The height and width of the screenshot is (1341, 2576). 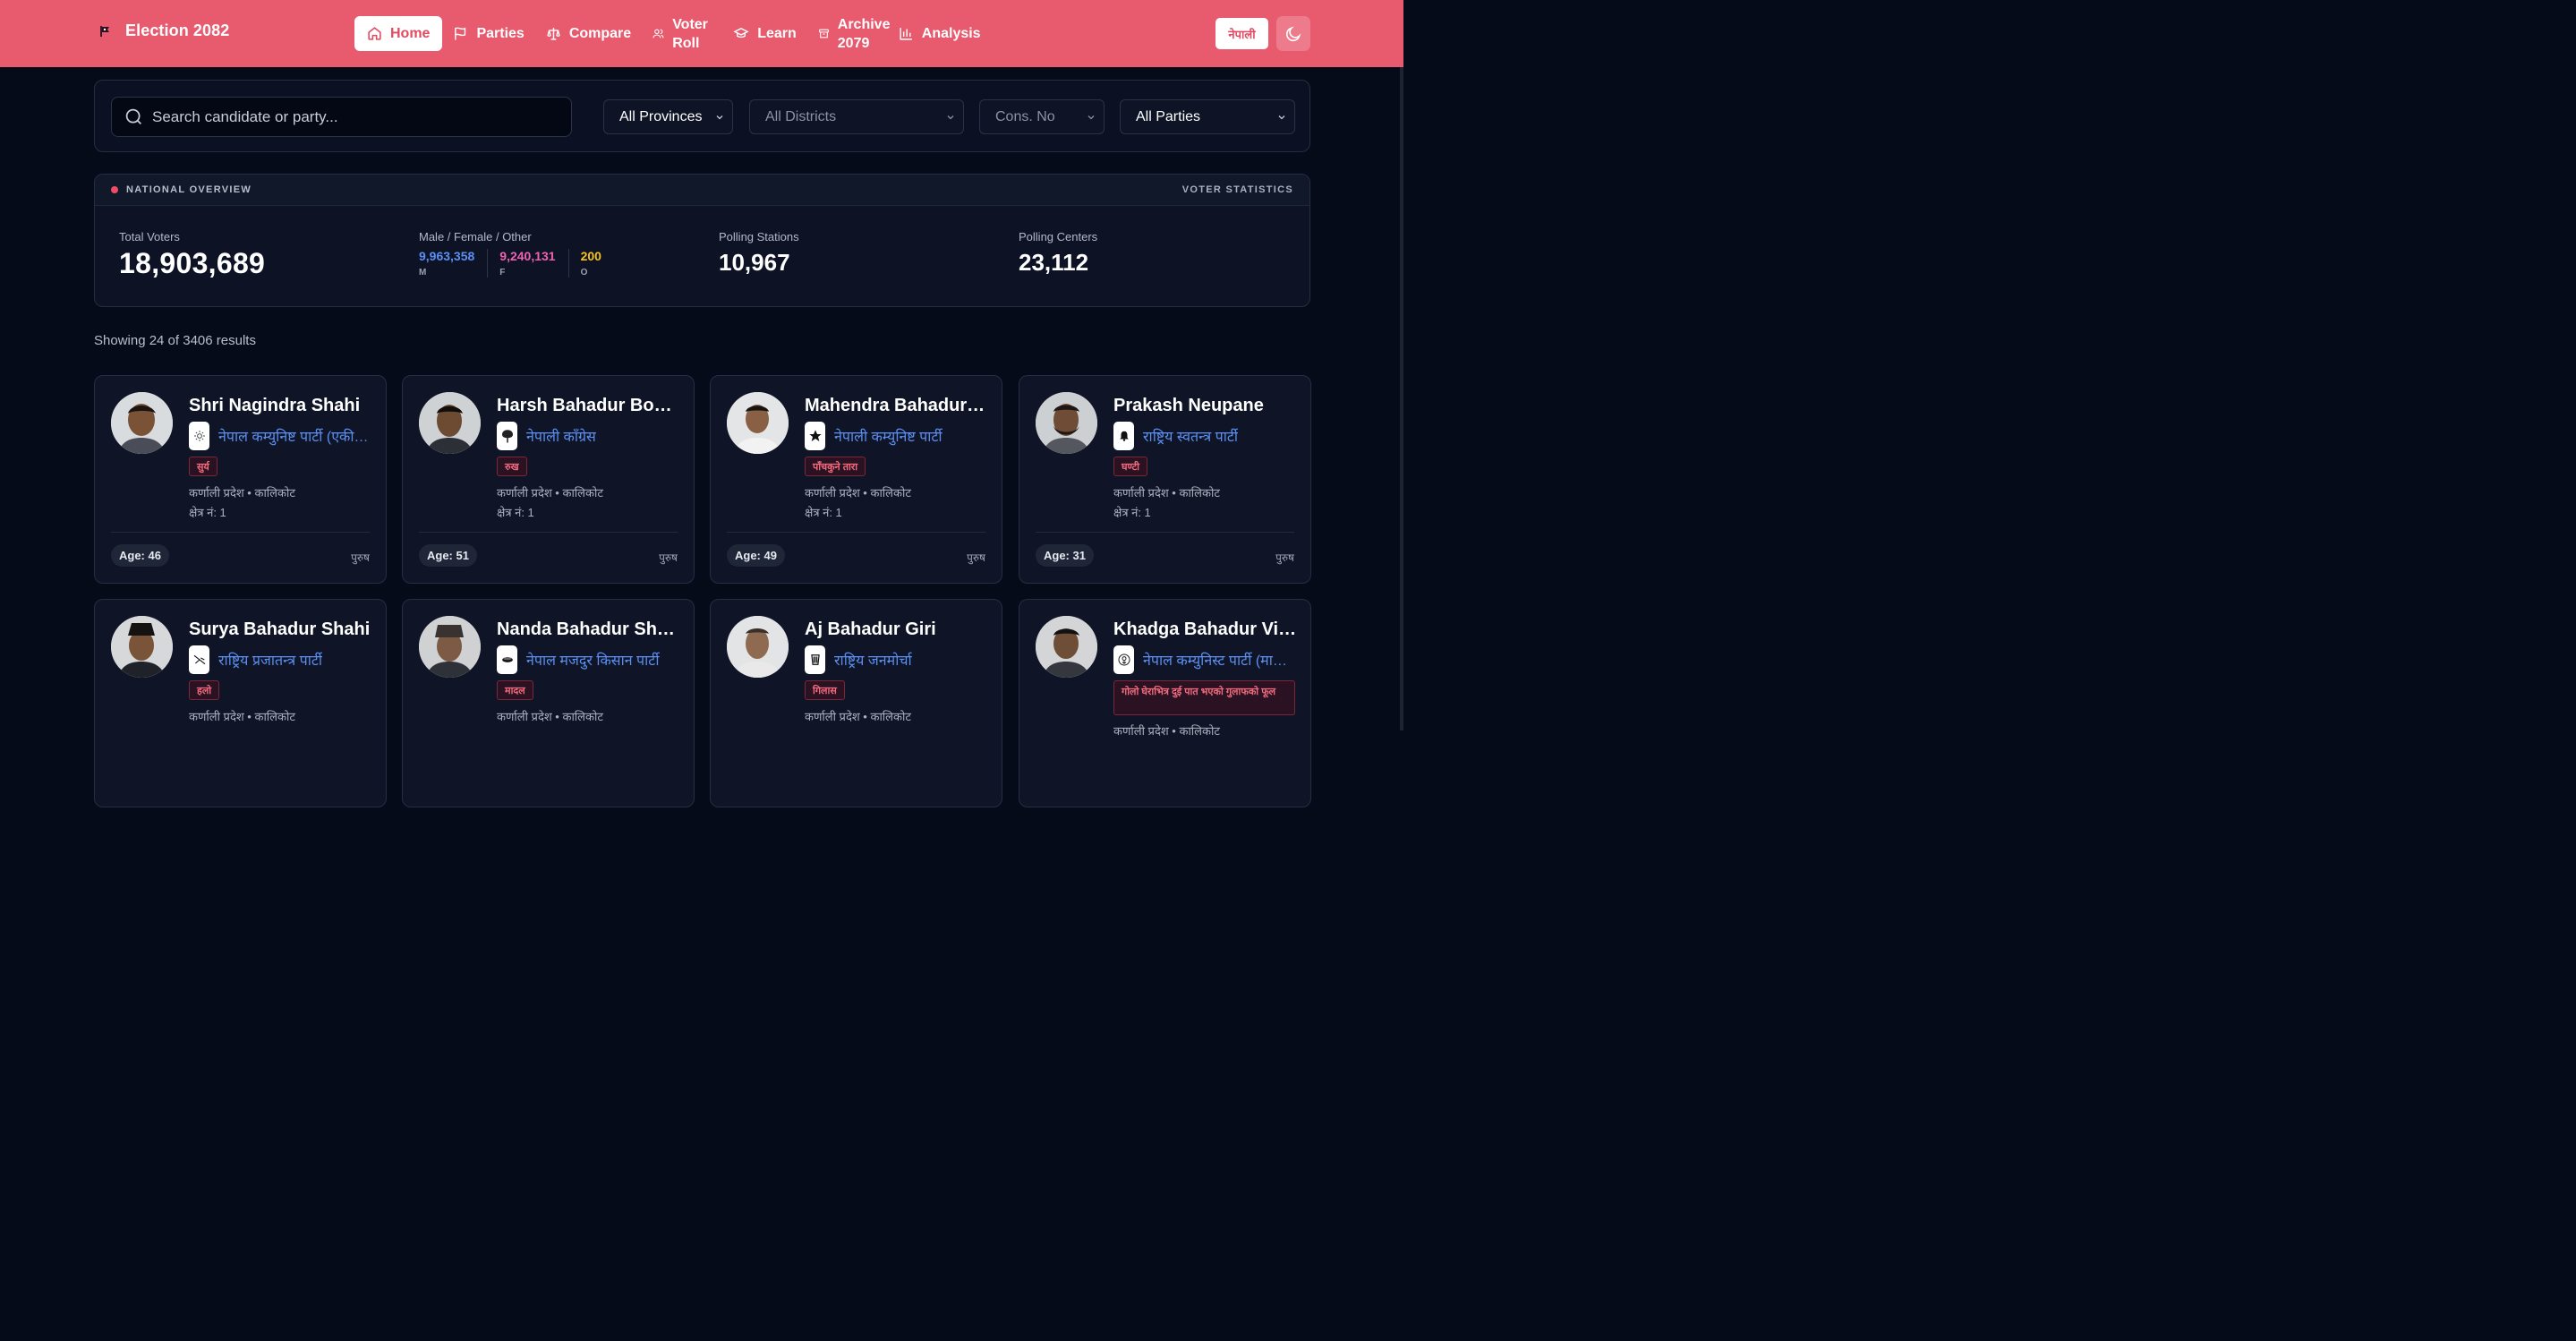 I want to click on party-row: नेपाली कम्युनिष्ट पार्टी, so click(x=896, y=436).